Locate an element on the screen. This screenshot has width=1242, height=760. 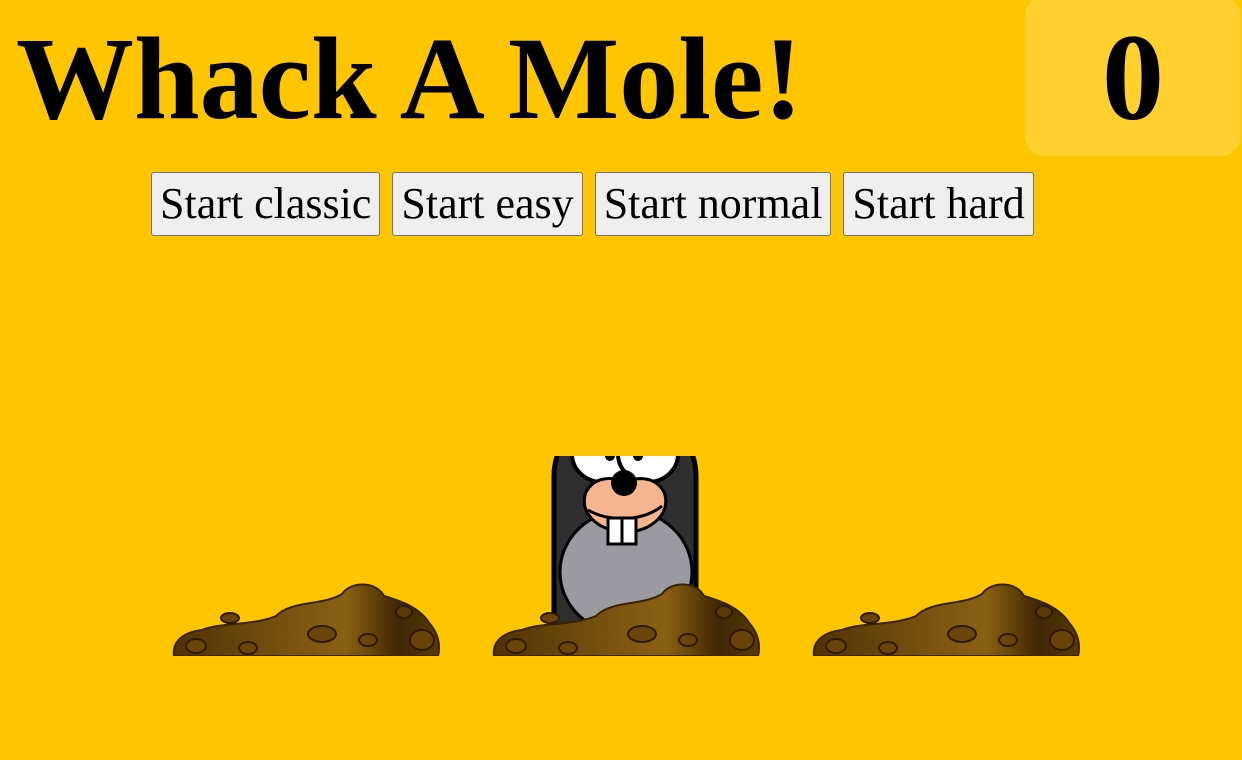
score-value: 0 is located at coordinates (1133, 77).